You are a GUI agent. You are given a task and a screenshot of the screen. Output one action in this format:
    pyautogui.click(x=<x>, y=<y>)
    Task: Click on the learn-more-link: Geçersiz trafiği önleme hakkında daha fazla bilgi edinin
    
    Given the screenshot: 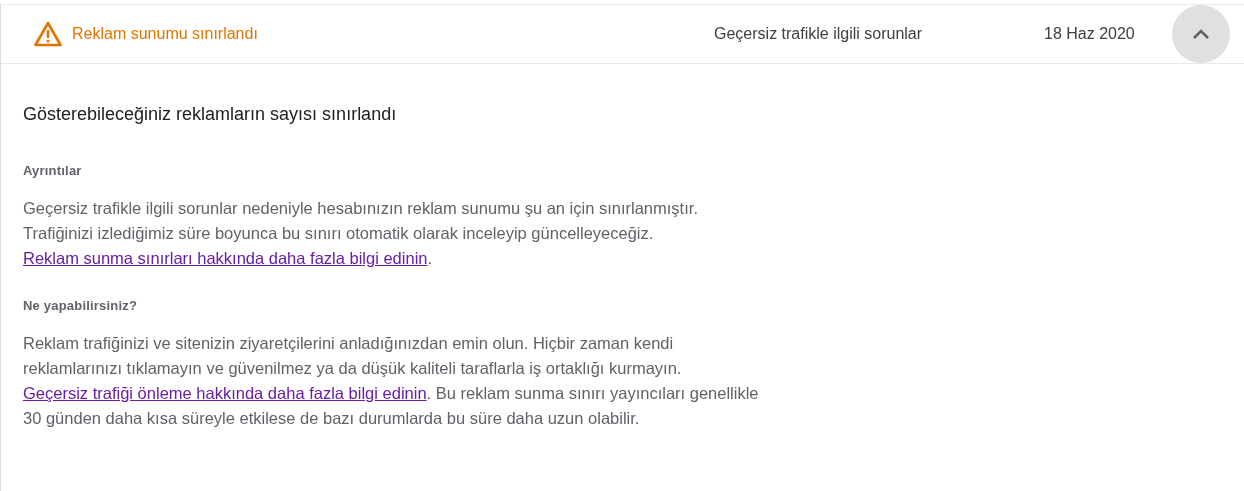 What is the action you would take?
    pyautogui.click(x=225, y=393)
    